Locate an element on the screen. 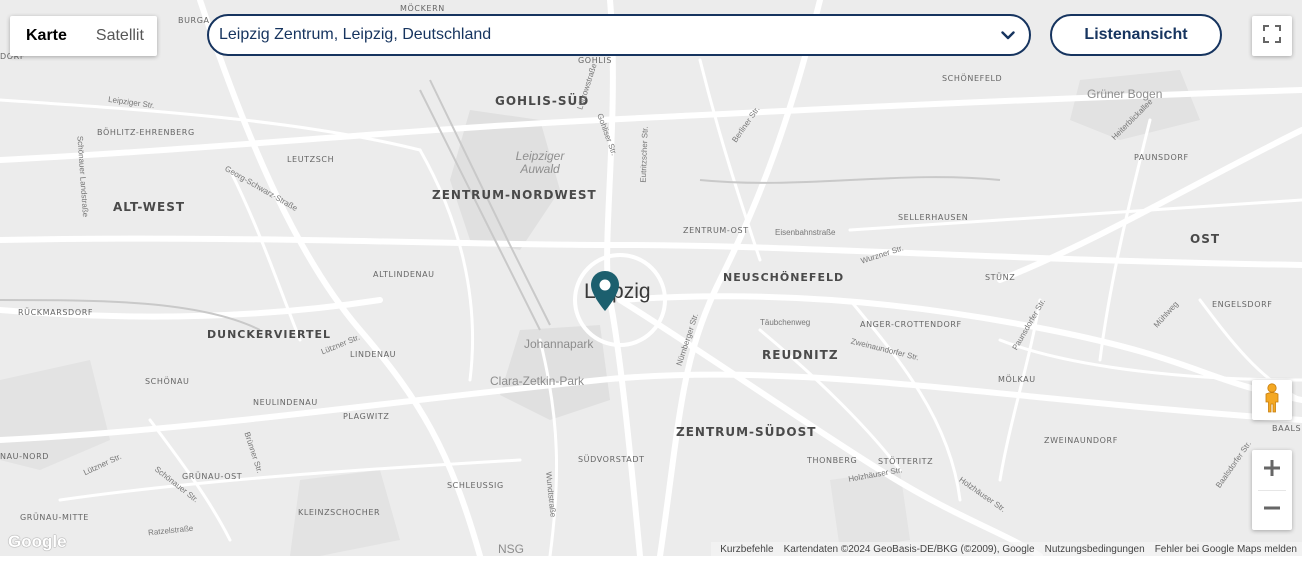 Image resolution: width=1302 pixels, height=562 pixels. zoom-in-icon is located at coordinates (1272, 470).